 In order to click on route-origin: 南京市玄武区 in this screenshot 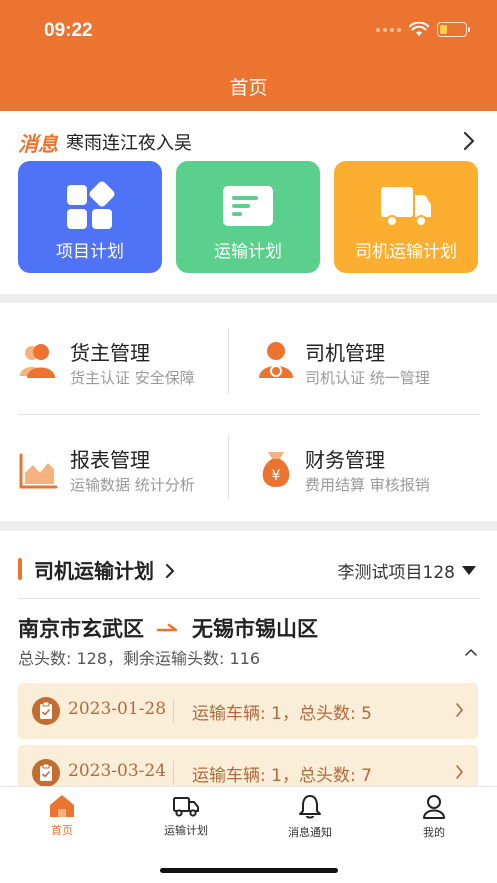, I will do `click(81, 629)`.